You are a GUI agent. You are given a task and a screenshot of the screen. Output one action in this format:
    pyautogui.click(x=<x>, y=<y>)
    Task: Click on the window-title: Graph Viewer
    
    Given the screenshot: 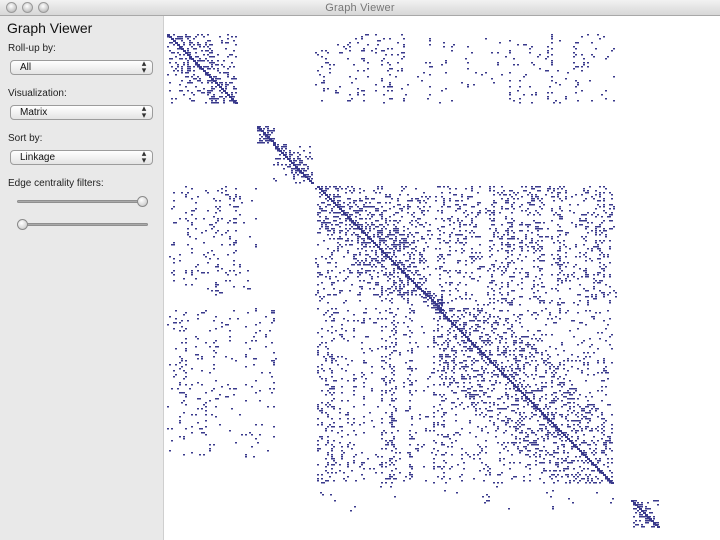 What is the action you would take?
    pyautogui.click(x=360, y=8)
    